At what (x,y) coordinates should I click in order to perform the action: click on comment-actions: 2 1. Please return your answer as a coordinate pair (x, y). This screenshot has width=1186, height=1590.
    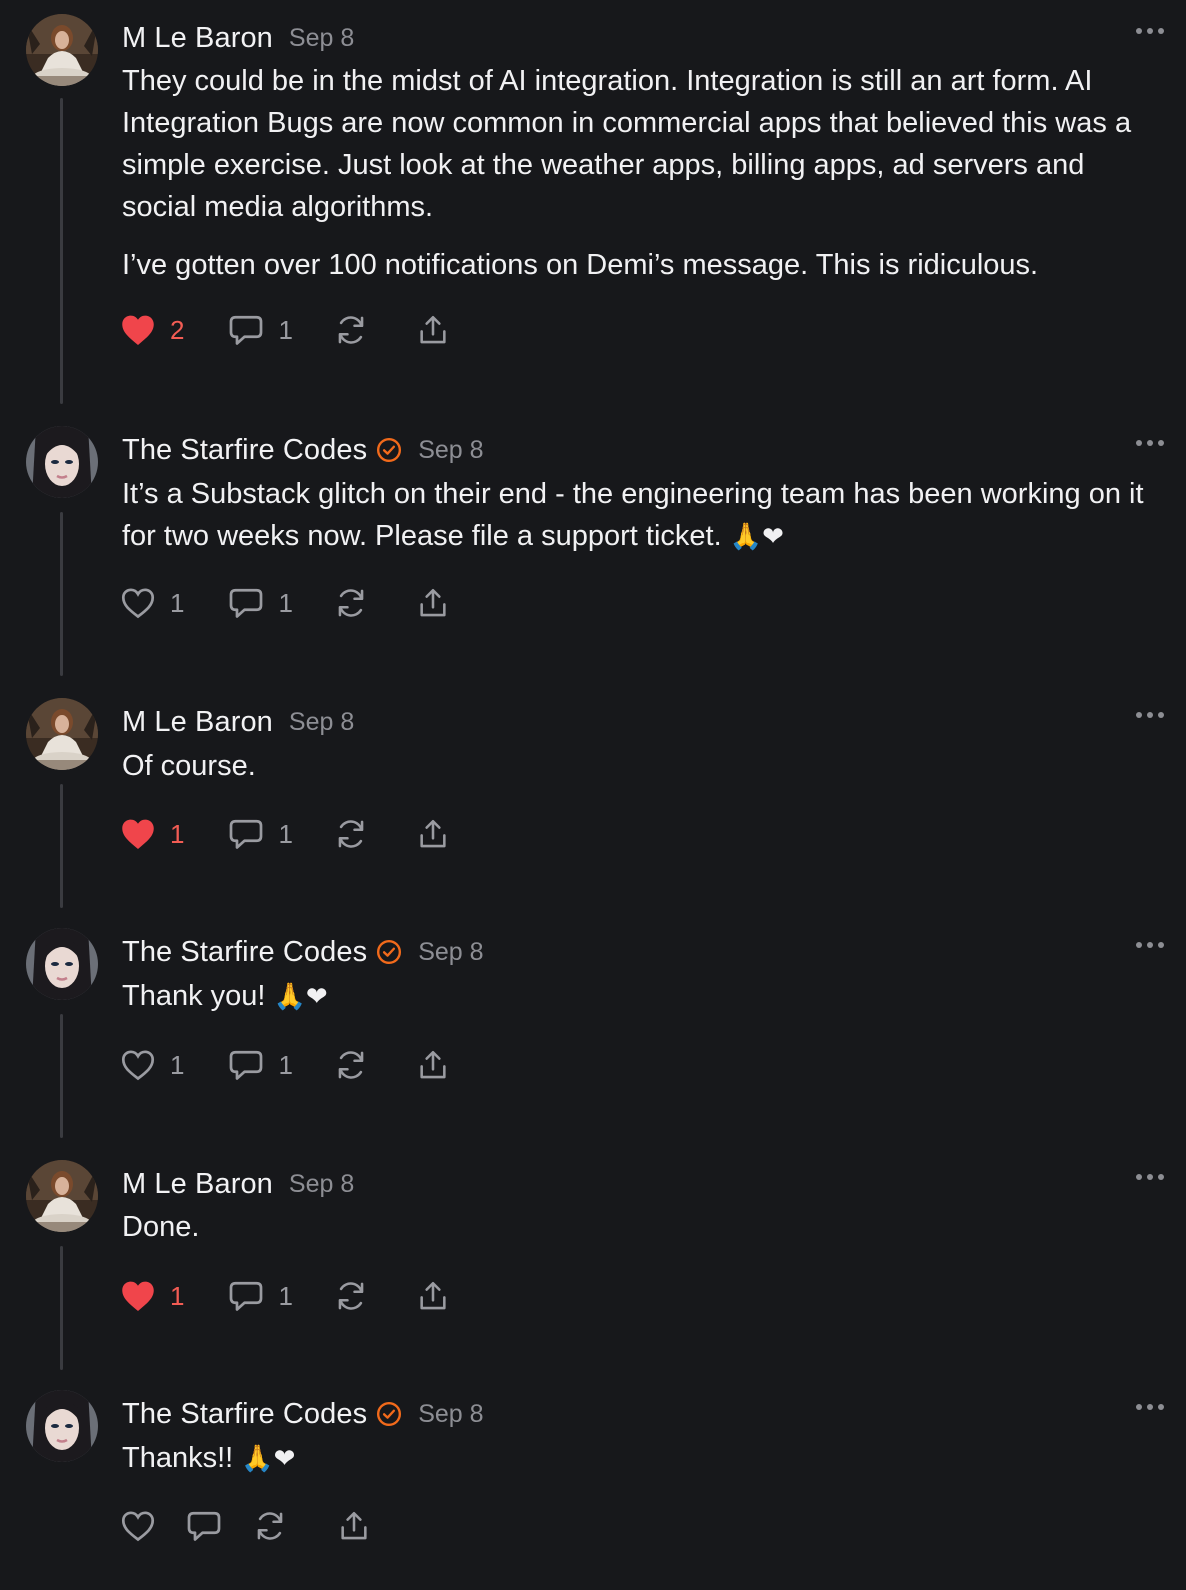
    Looking at the image, I should click on (285, 330).